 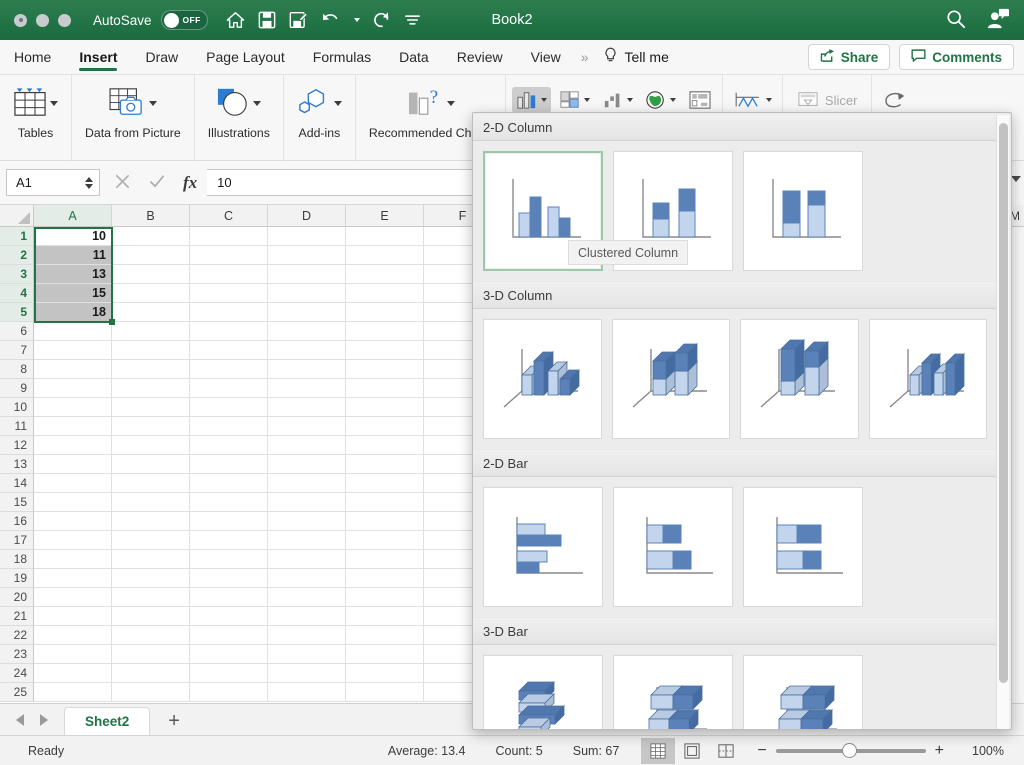 I want to click on ribbon-group-tables: Tables, so click(x=36, y=118).